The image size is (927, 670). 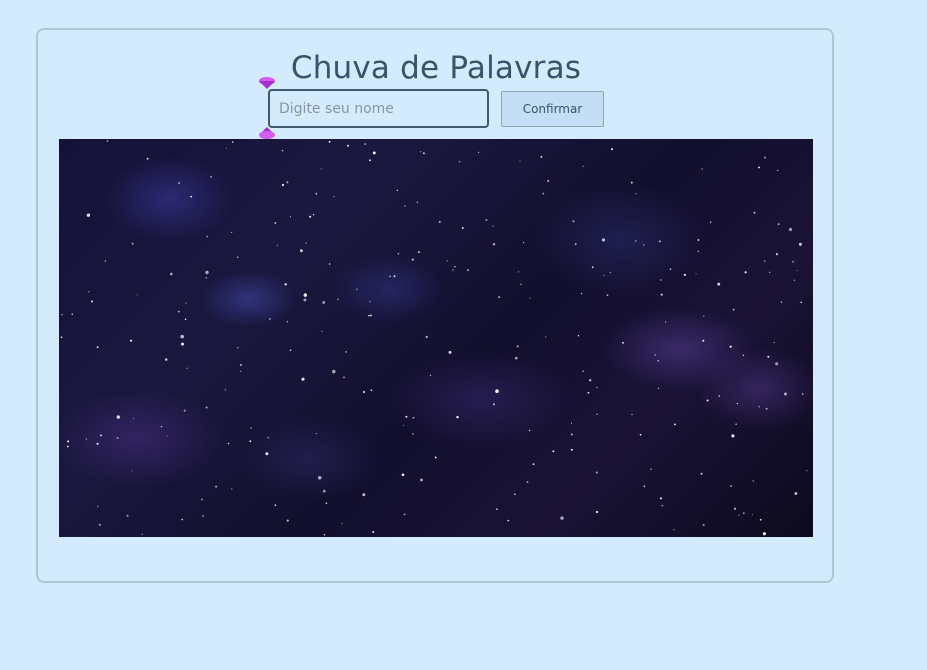 I want to click on confirm-button: Confirmar, so click(x=552, y=109).